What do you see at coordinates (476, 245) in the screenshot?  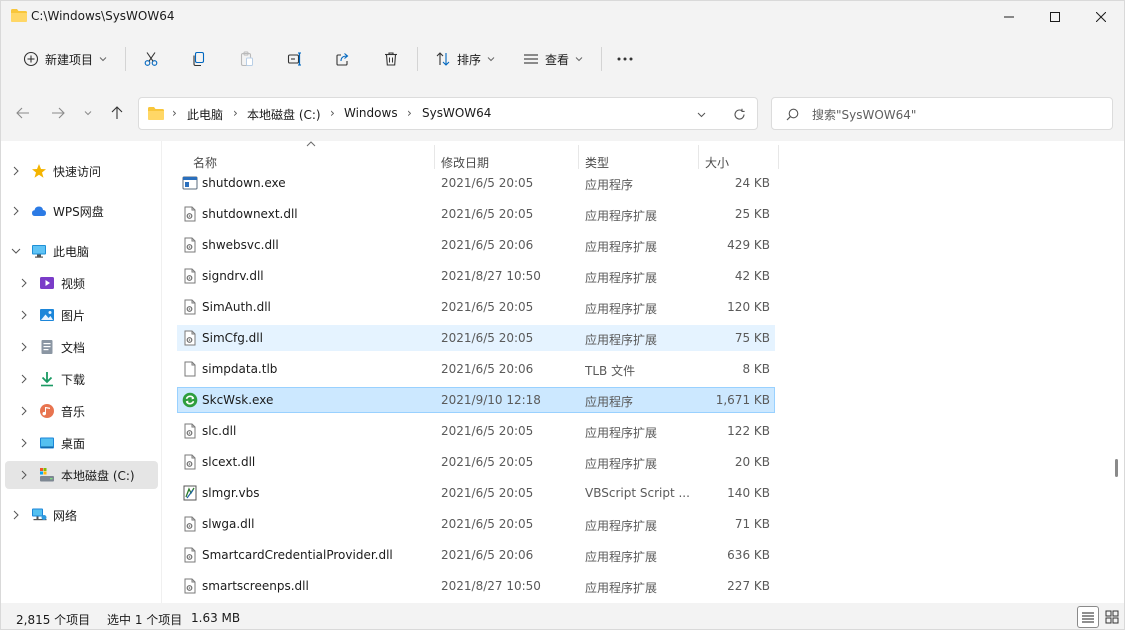 I see `table-row: shwebsvc.dll 2021/6/5 20:06 应用程序扩展 429 KB` at bounding box center [476, 245].